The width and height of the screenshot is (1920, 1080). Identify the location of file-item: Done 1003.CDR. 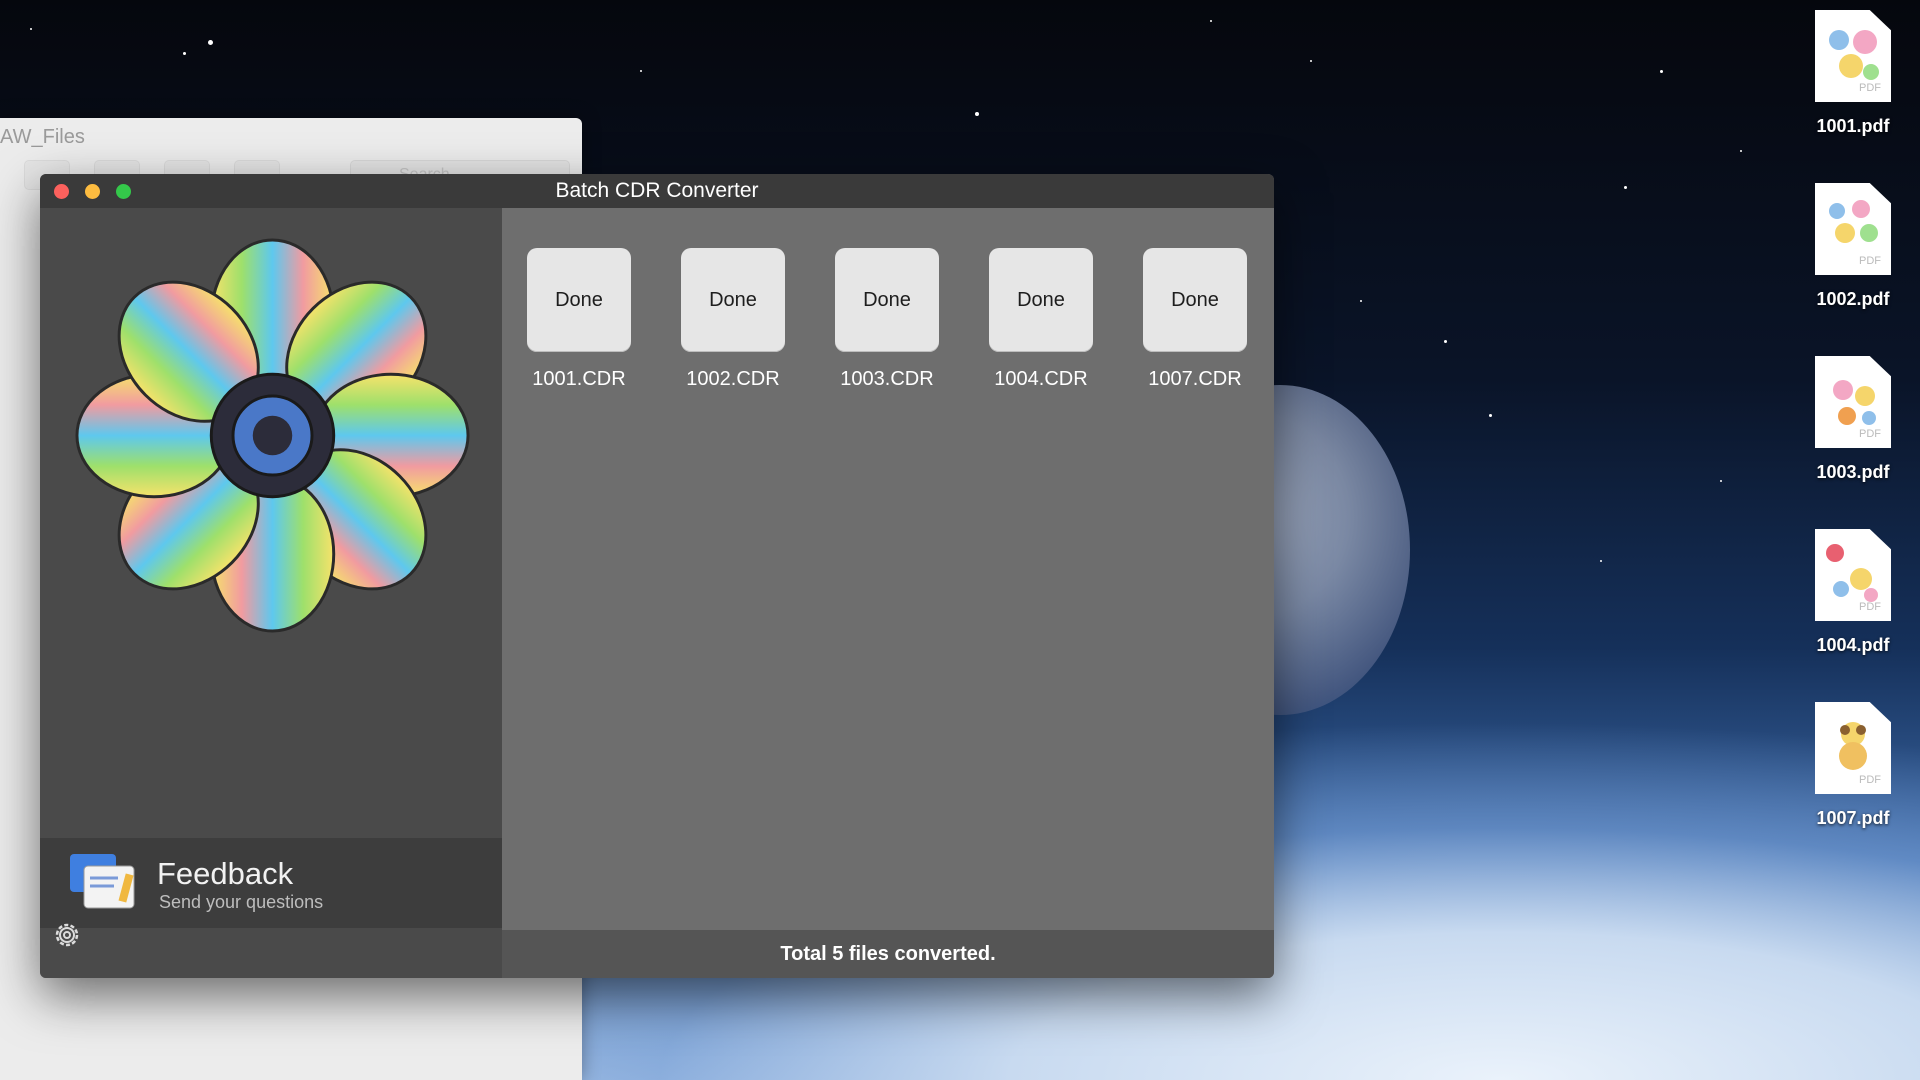
(887, 319).